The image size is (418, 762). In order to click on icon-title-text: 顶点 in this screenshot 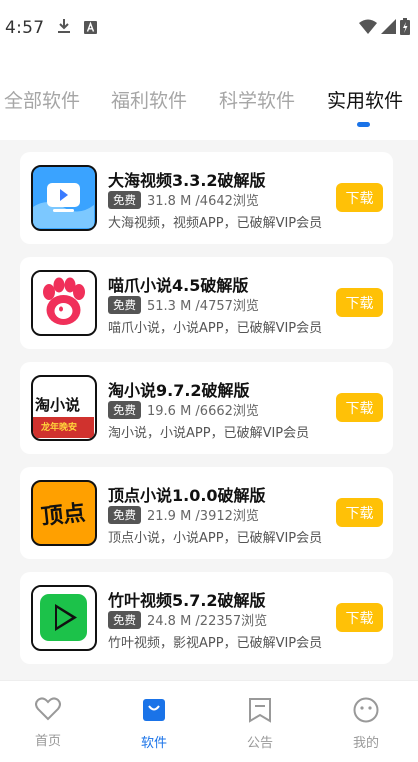, I will do `click(63, 514)`.